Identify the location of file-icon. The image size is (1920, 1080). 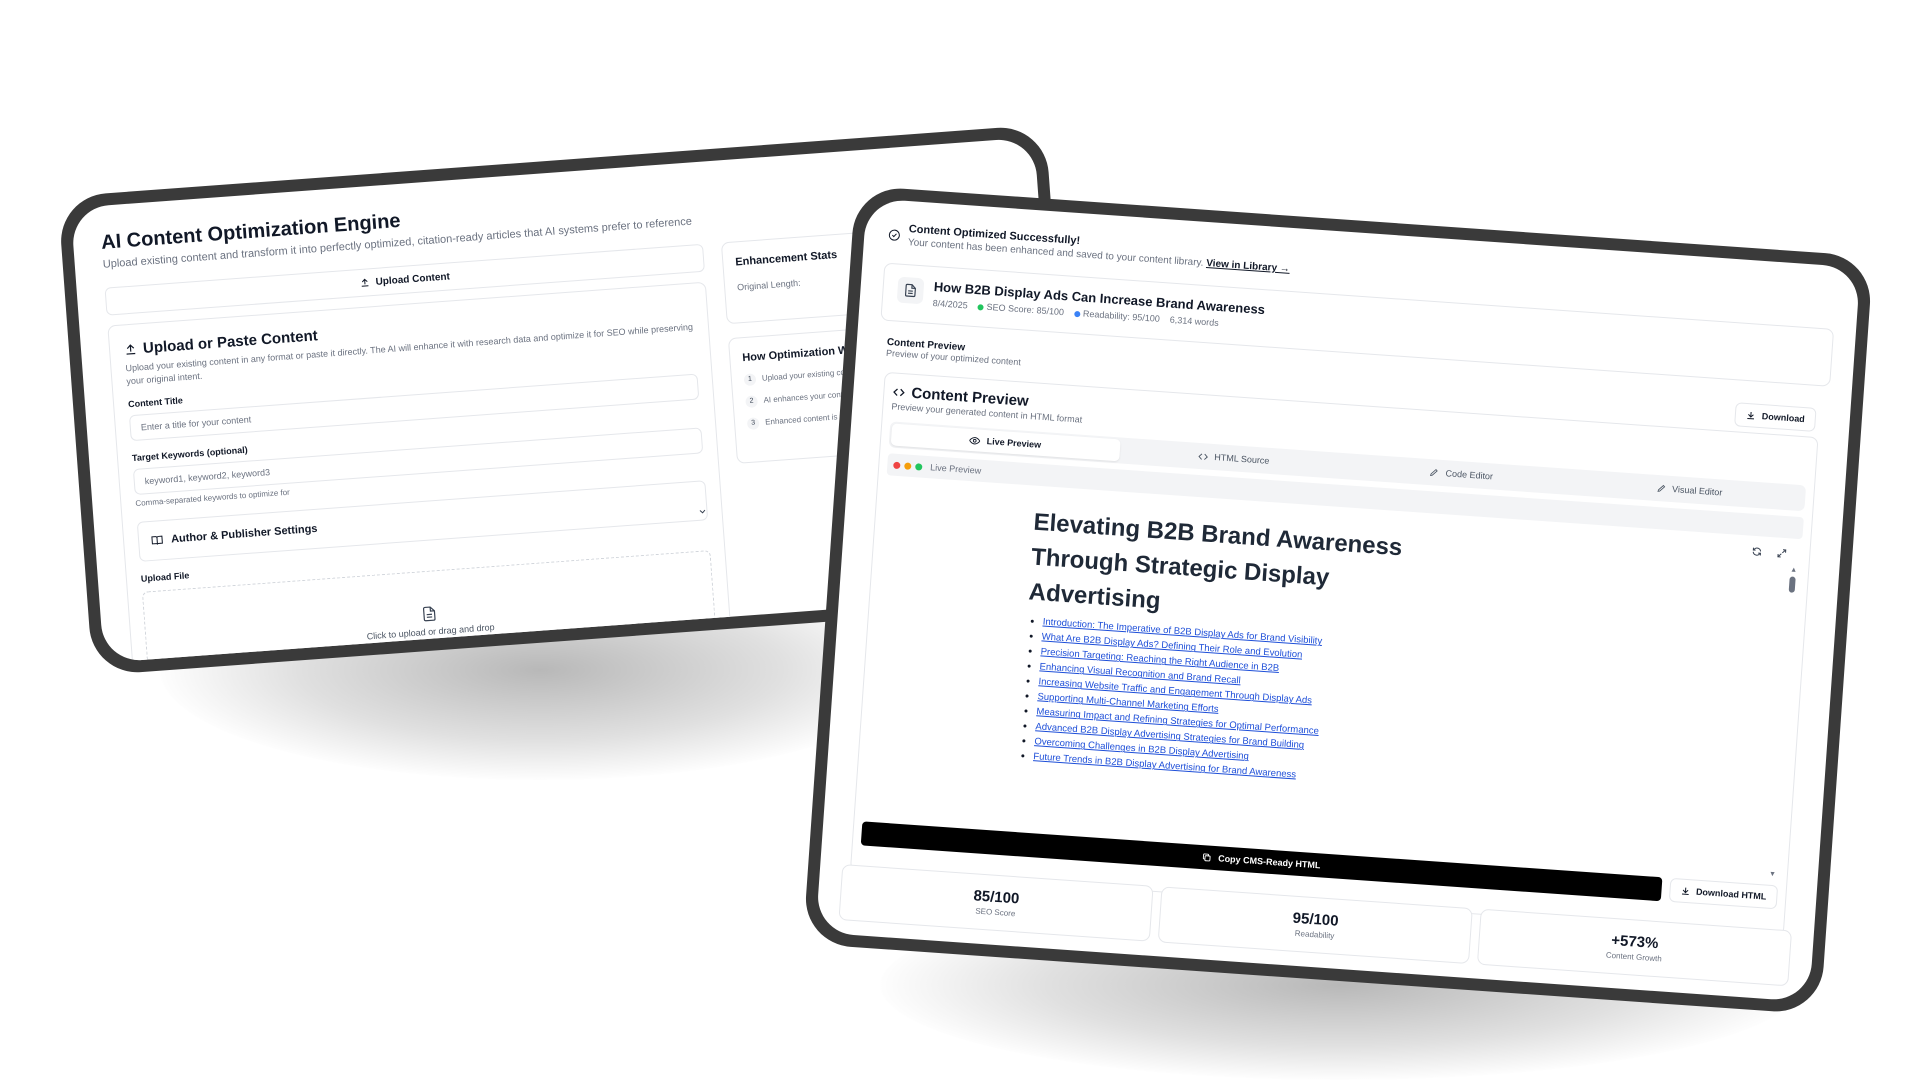
(429, 613).